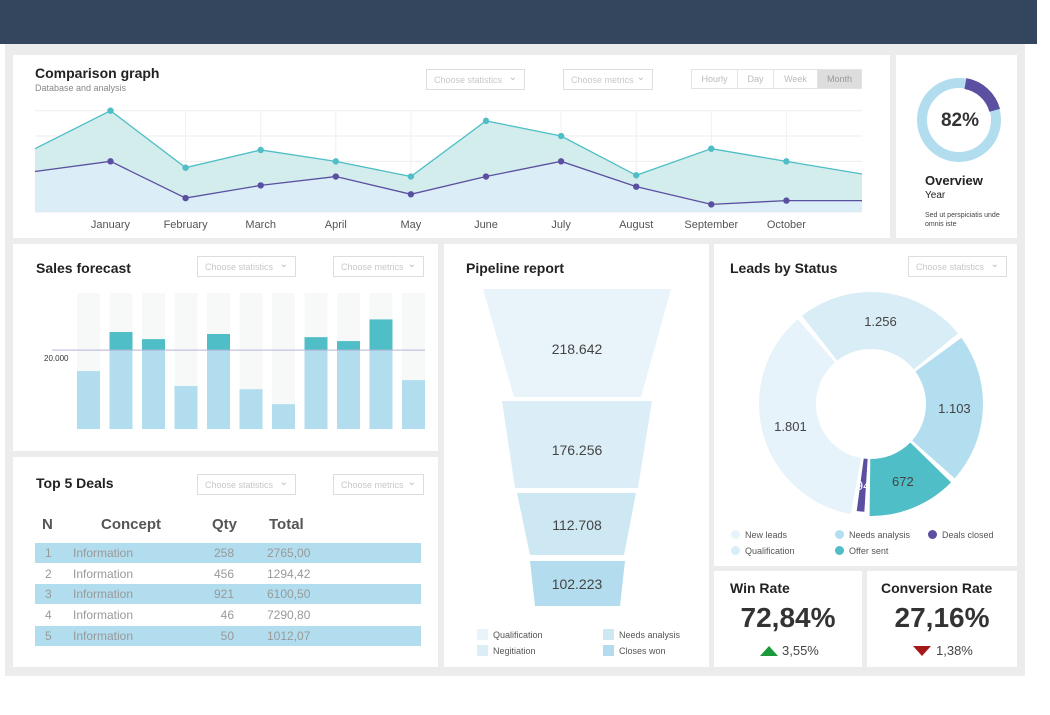 Image resolution: width=1050 pixels, height=715 pixels. I want to click on legend-negotiation: Negitiation, so click(506, 650).